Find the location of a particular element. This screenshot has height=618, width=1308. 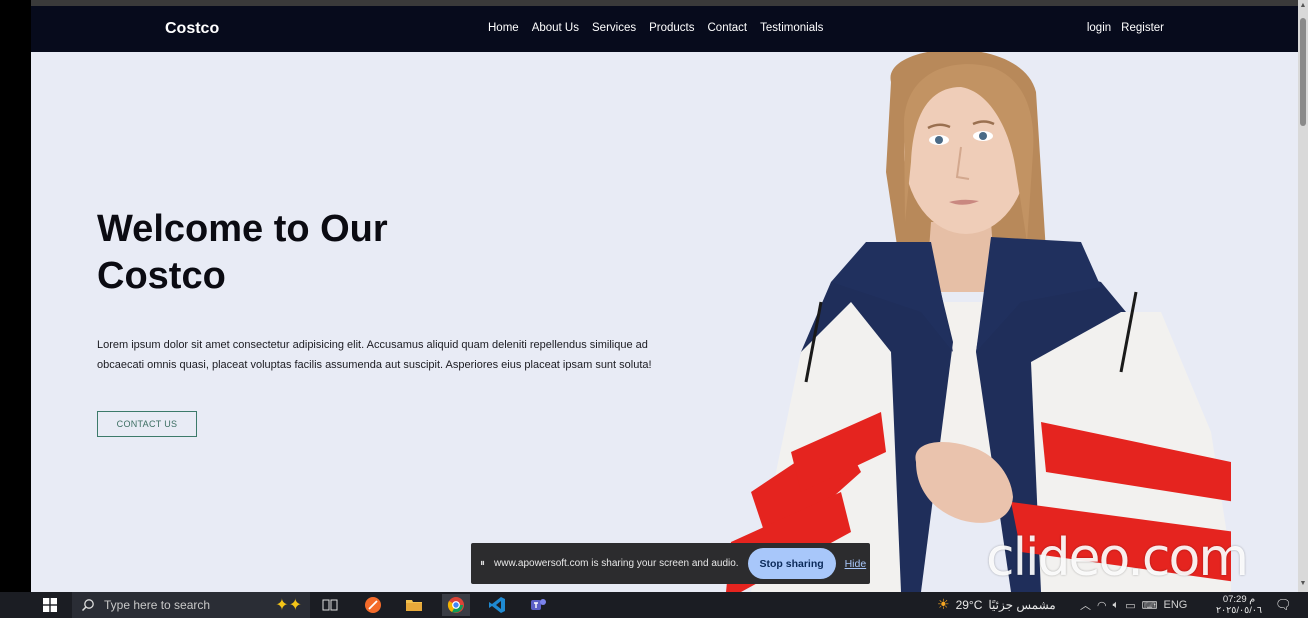

scroll-down-arrow-icon: ▼ is located at coordinates (1303, 585).